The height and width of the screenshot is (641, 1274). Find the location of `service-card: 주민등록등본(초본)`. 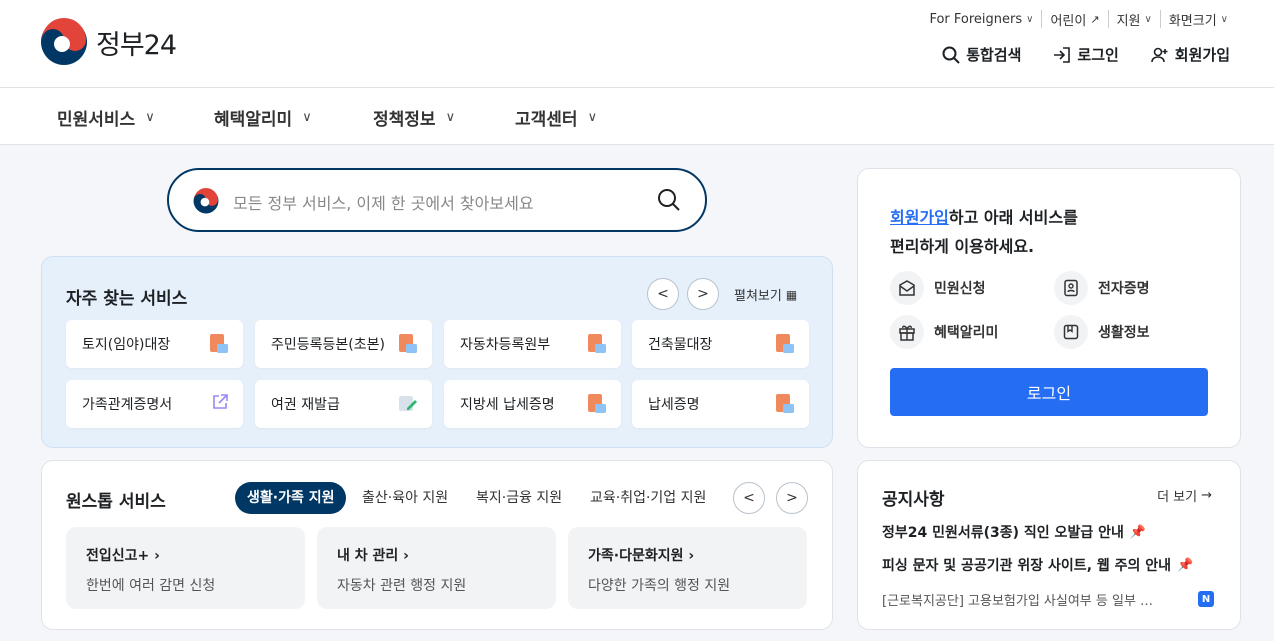

service-card: 주민등록등본(초본) is located at coordinates (343, 344).